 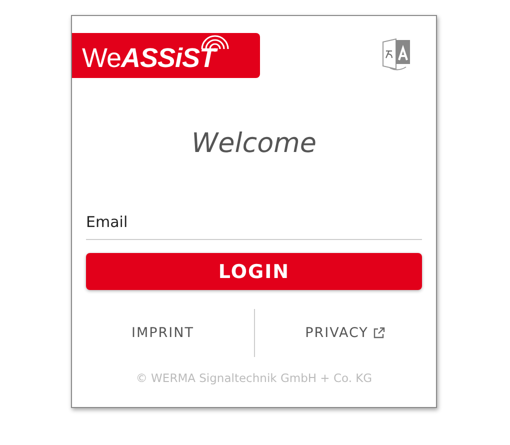 I want to click on logo-text: WeASSiST, so click(x=149, y=58).